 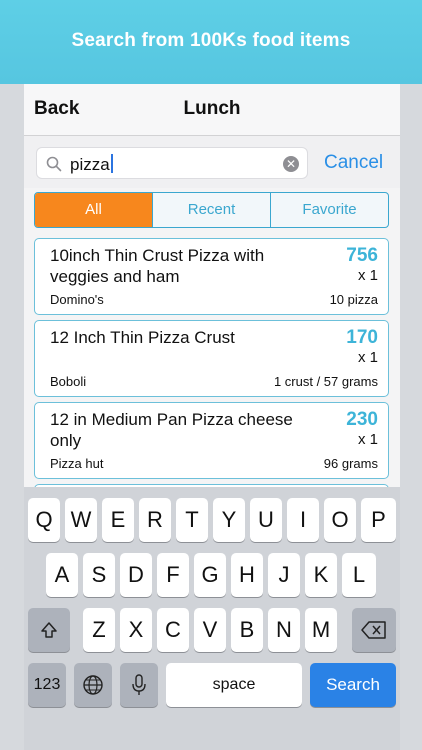 I want to click on key-m: M, so click(x=321, y=630).